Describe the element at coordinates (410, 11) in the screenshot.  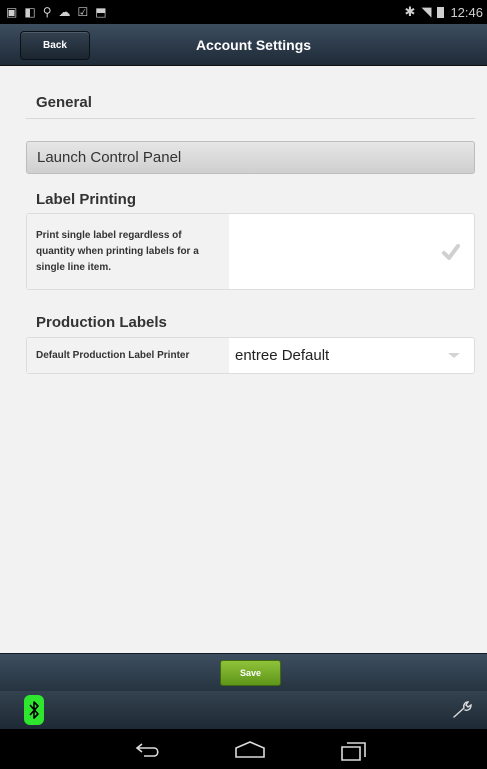
I see `bluetooth-status-icon: ✱` at that location.